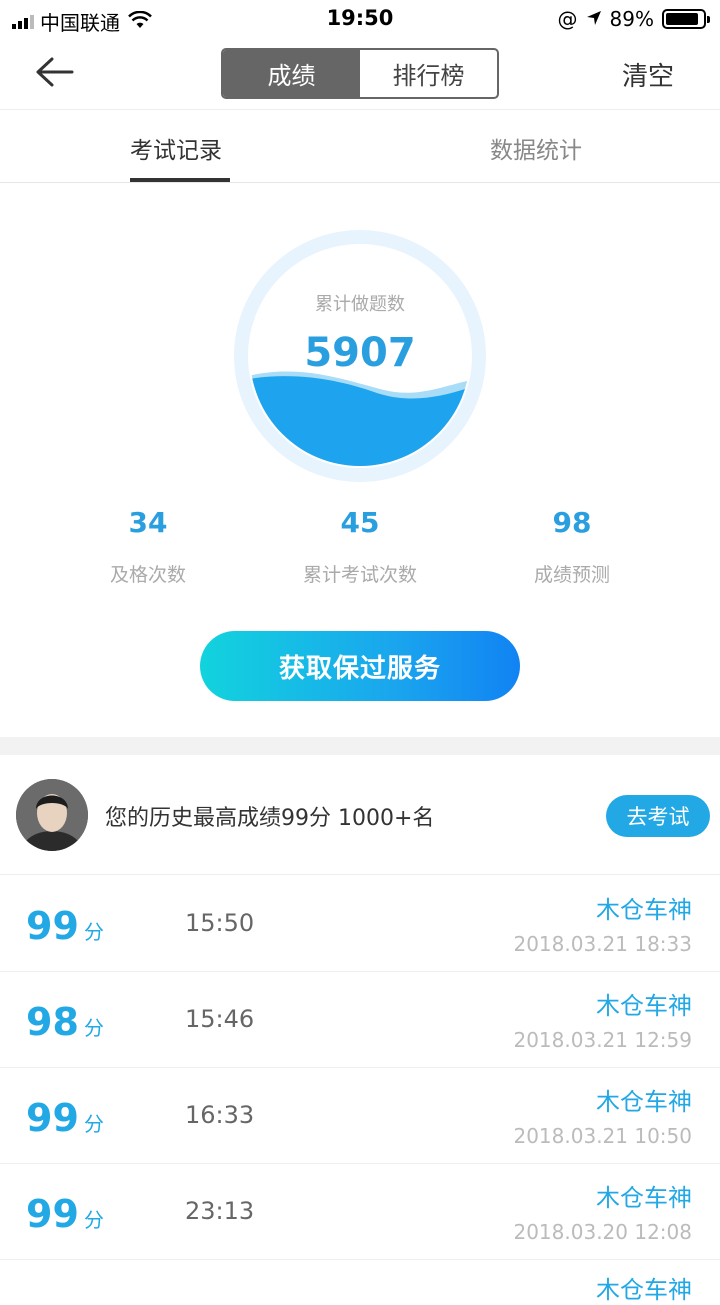 This screenshot has width=720, height=1305. Describe the element at coordinates (148, 522) in the screenshot. I see `stat-value: 34` at that location.